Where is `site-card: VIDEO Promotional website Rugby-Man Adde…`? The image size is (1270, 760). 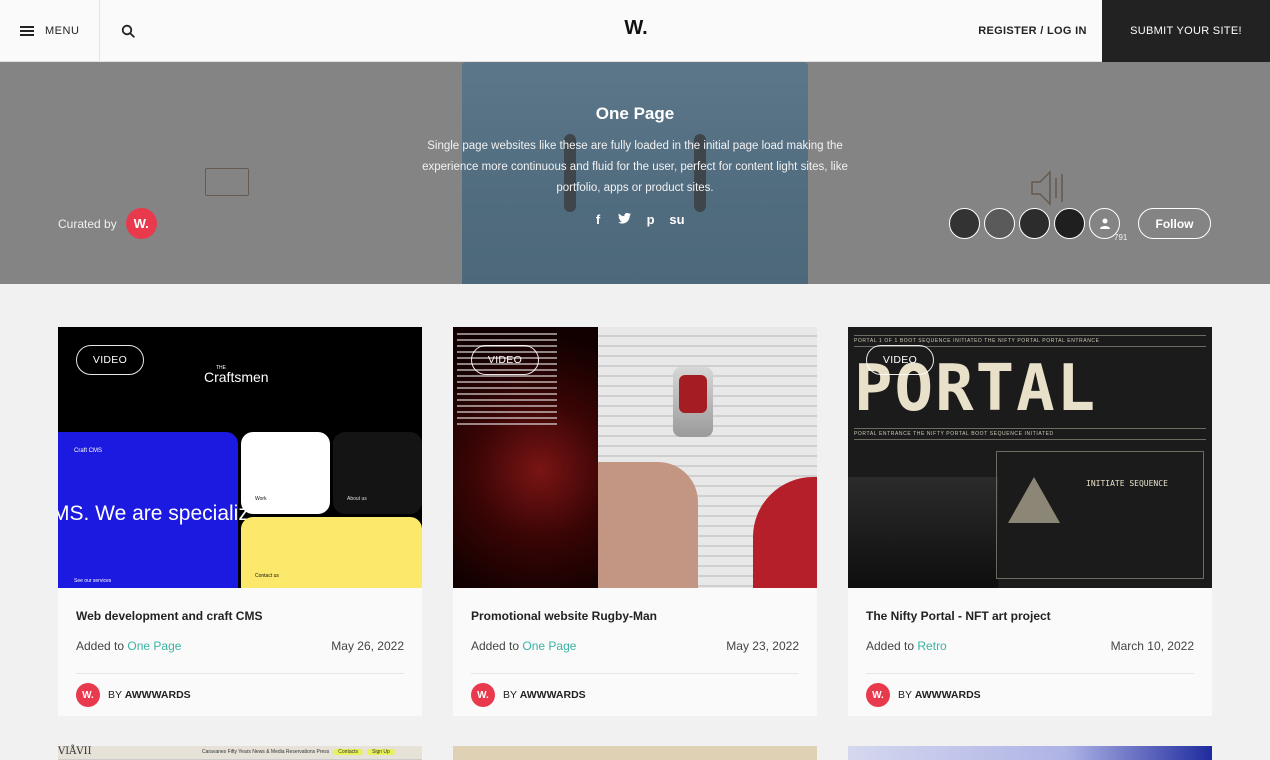 site-card: VIDEO Promotional website Rugby-Man Adde… is located at coordinates (635, 521).